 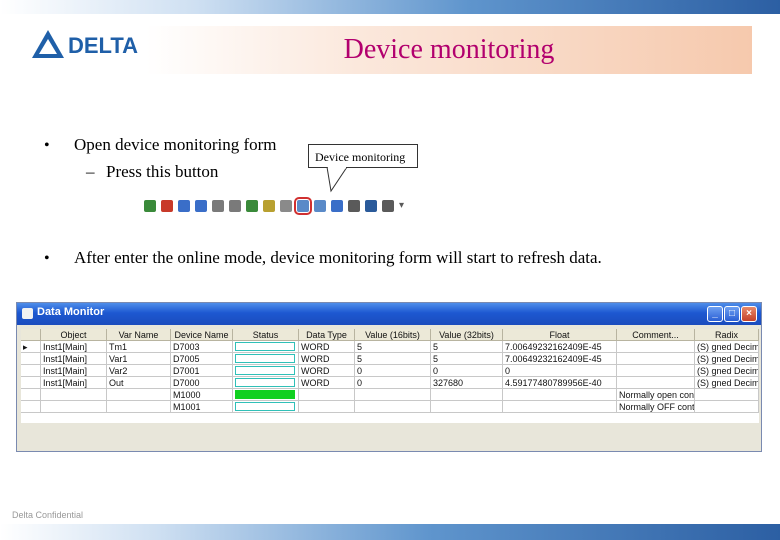 What do you see at coordinates (202, 347) in the screenshot?
I see `table-cell: D7003` at bounding box center [202, 347].